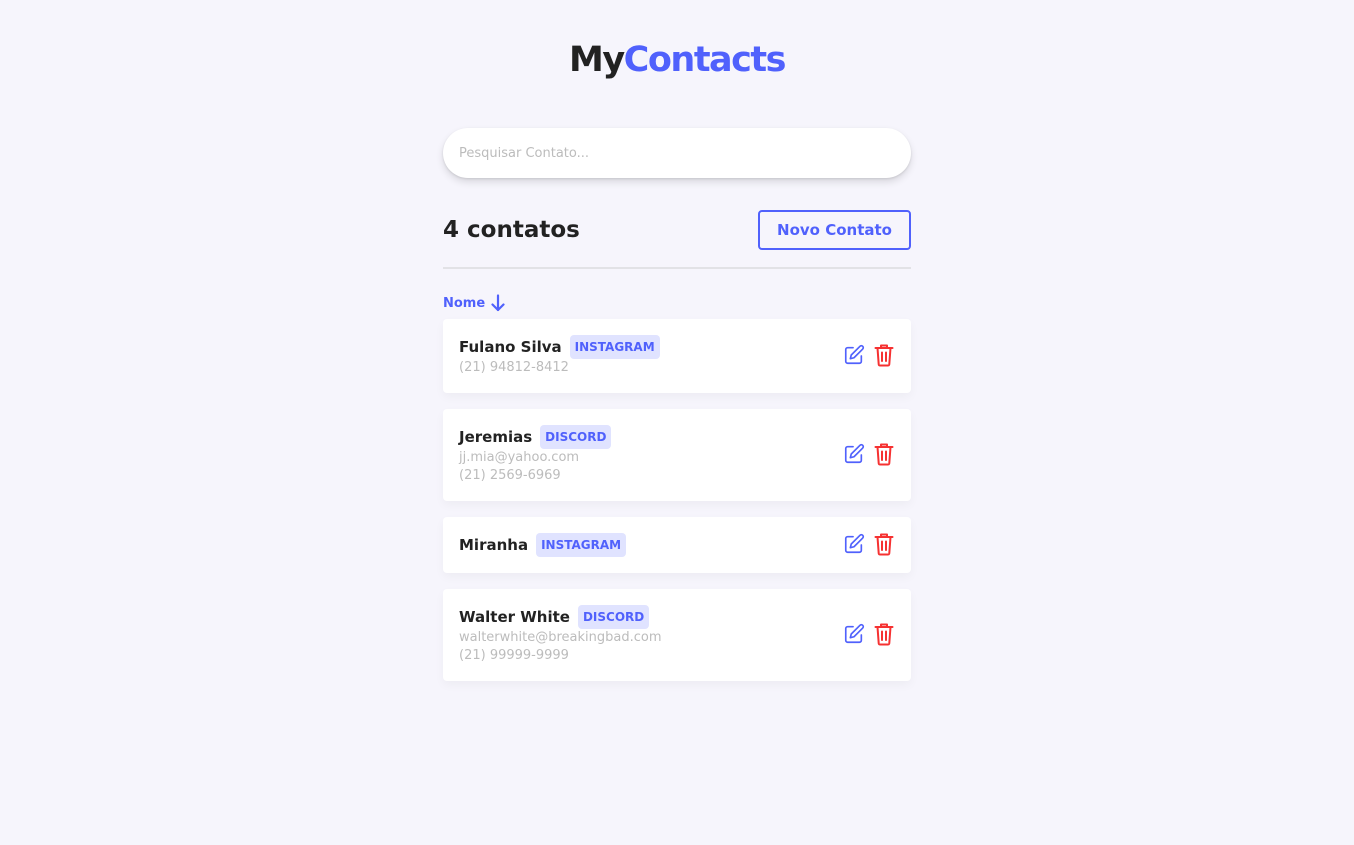  What do you see at coordinates (677, 545) in the screenshot?
I see `contact-card: Miranha INSTAGRAM` at bounding box center [677, 545].